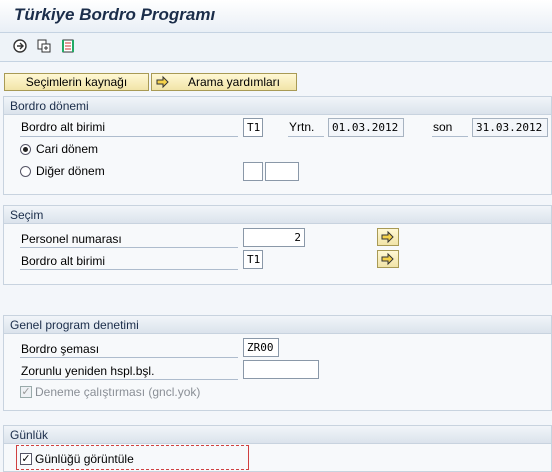 The image size is (552, 472). I want to click on selection-source-button: Seçimlerin kaynağı, so click(76, 82).